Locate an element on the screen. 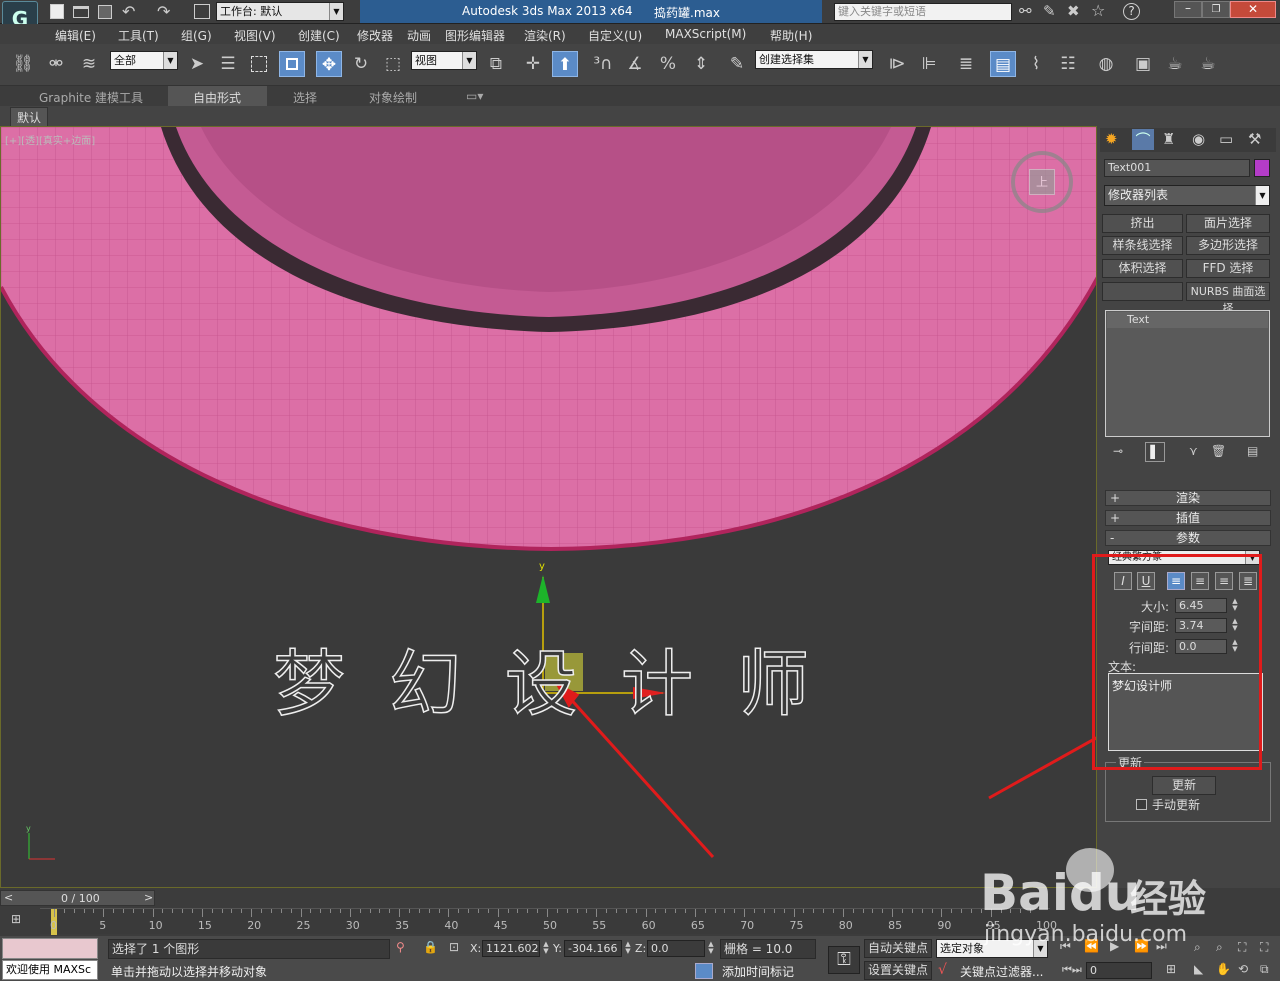  zoom-icon: ⌕ is located at coordinates (1197, 947).